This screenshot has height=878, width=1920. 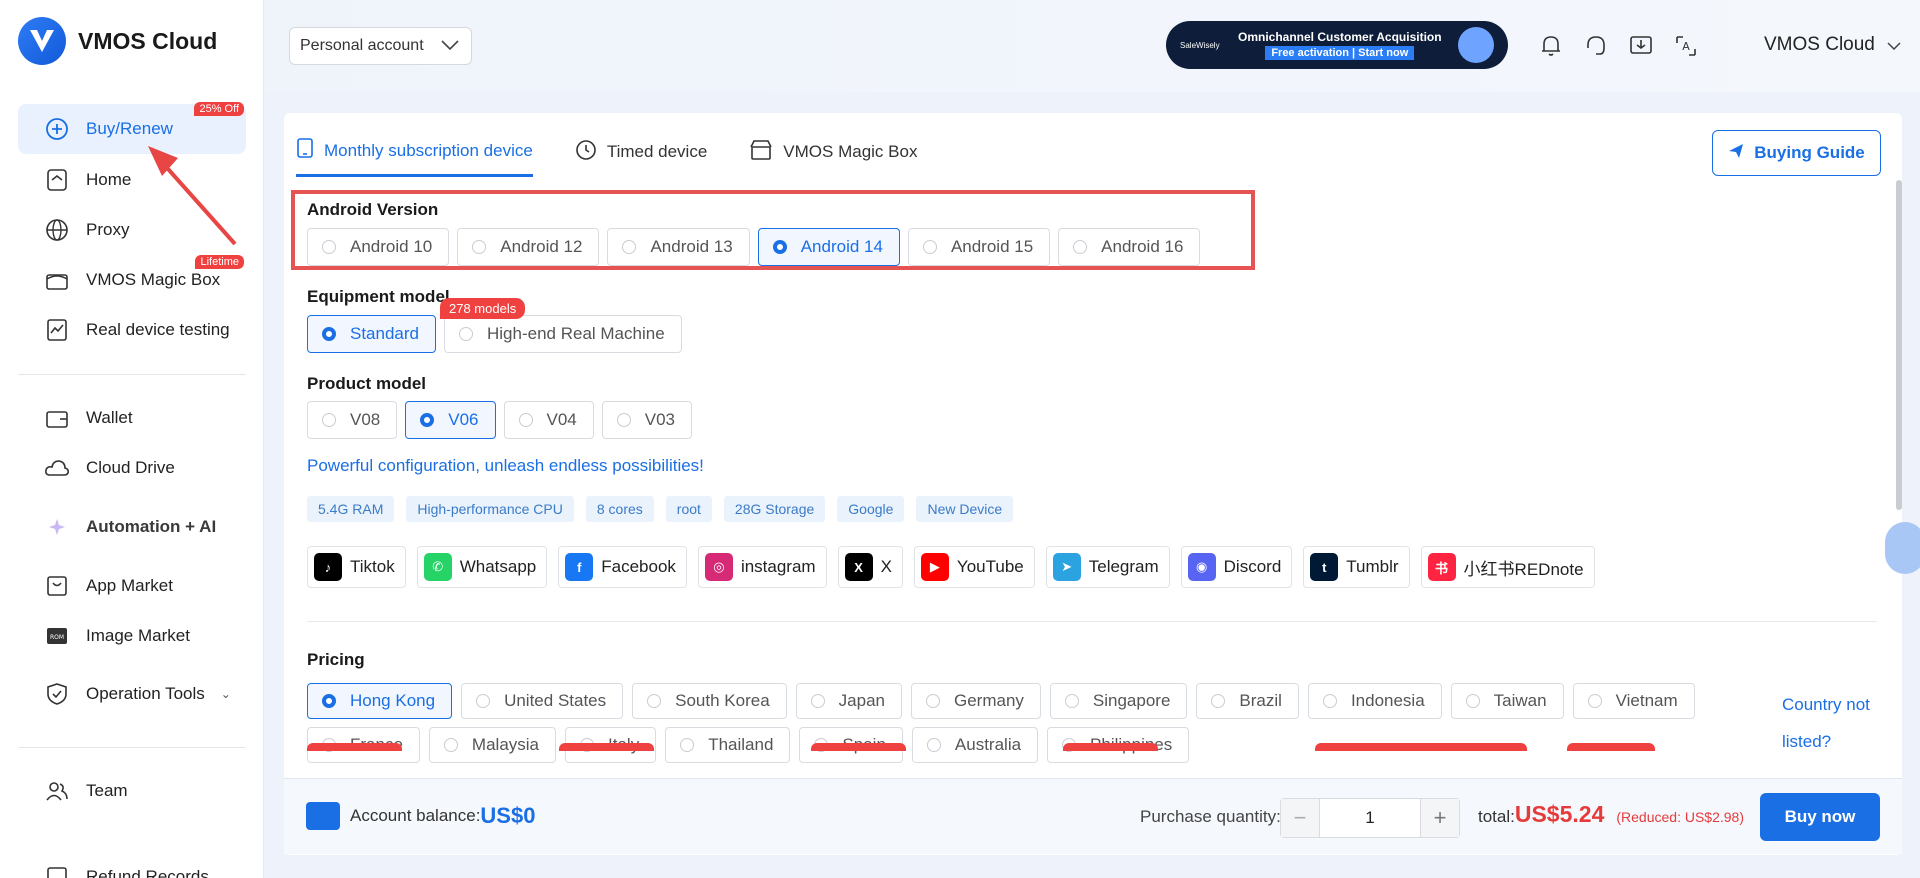 I want to click on spec-tag: root, so click(x=688, y=509).